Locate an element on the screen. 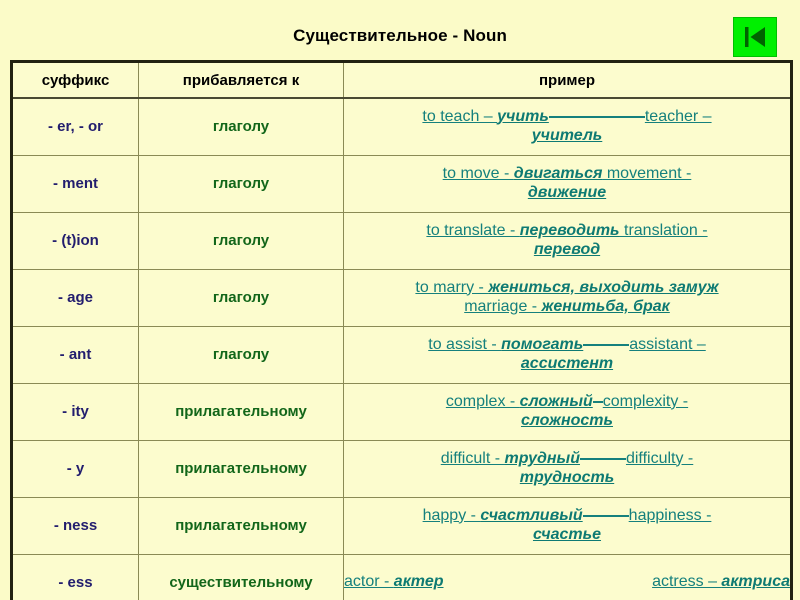 Image resolution: width=800 pixels, height=600 pixels. column-header-example: пример is located at coordinates (567, 80).